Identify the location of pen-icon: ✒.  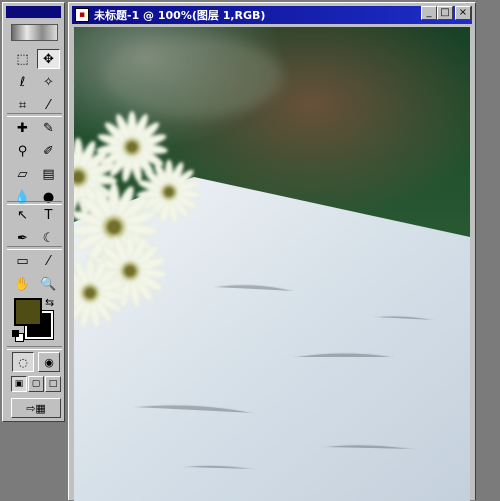
(22, 238).